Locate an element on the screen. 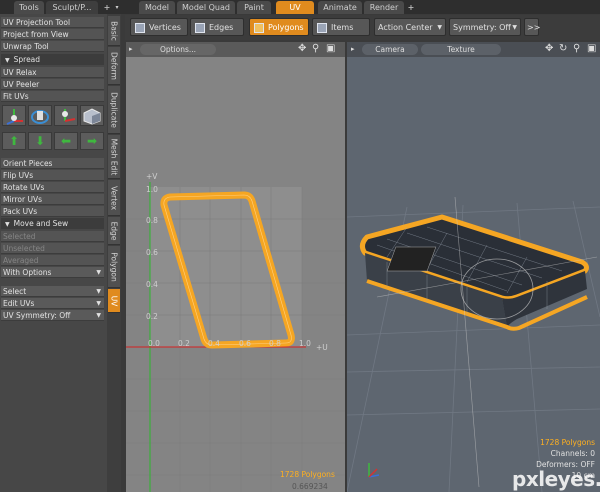  rotate-uvs-button: Rotate UVs is located at coordinates (52, 187).